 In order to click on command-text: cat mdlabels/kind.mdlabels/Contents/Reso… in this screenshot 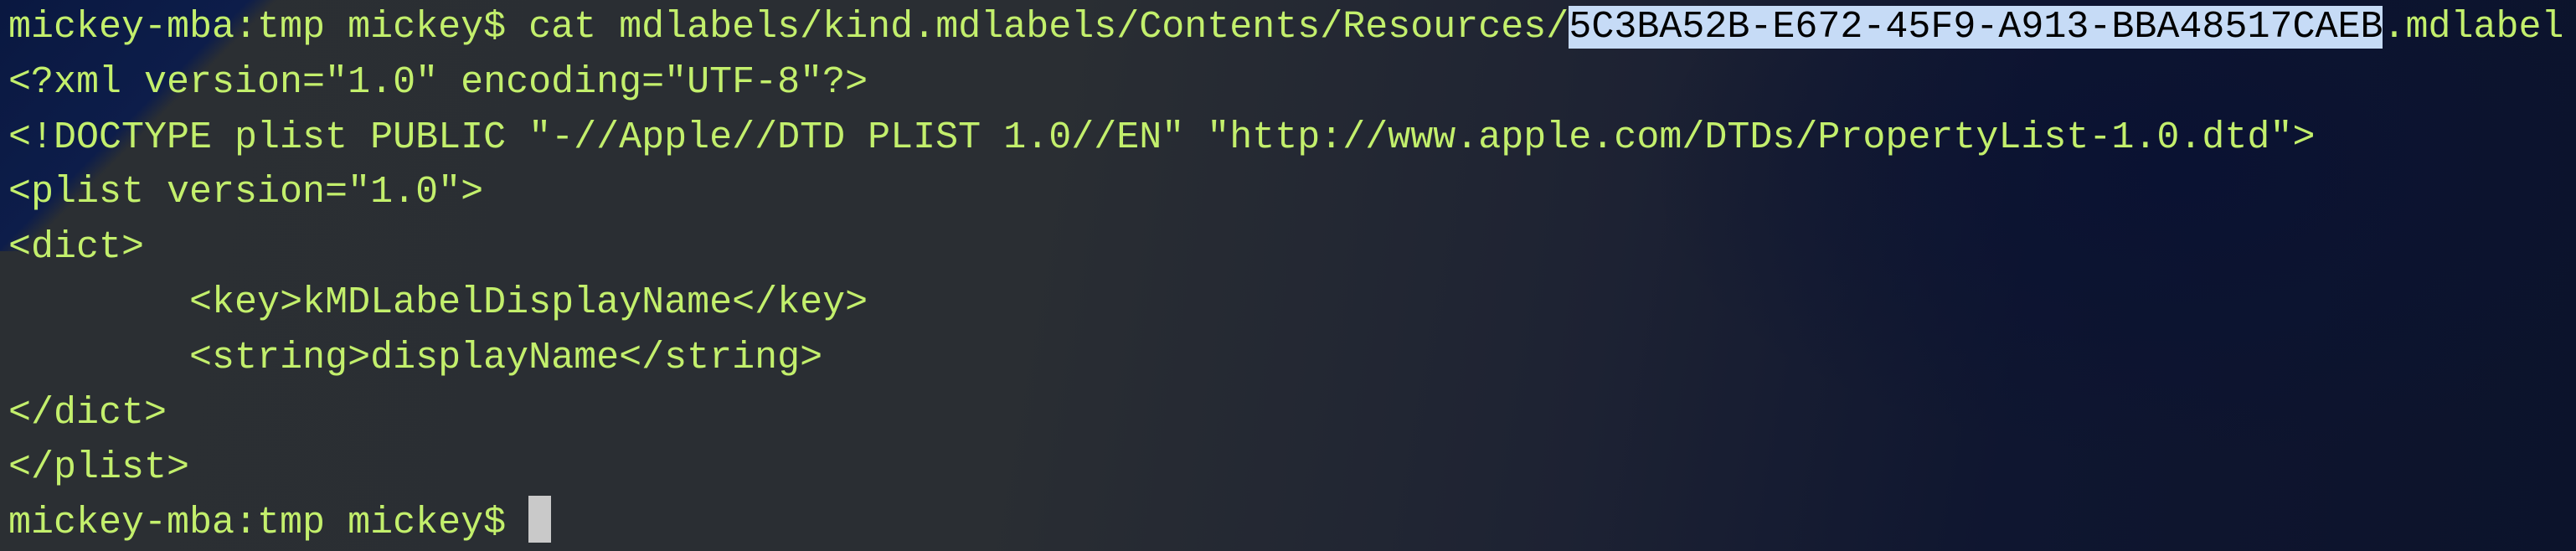, I will do `click(1048, 27)`.